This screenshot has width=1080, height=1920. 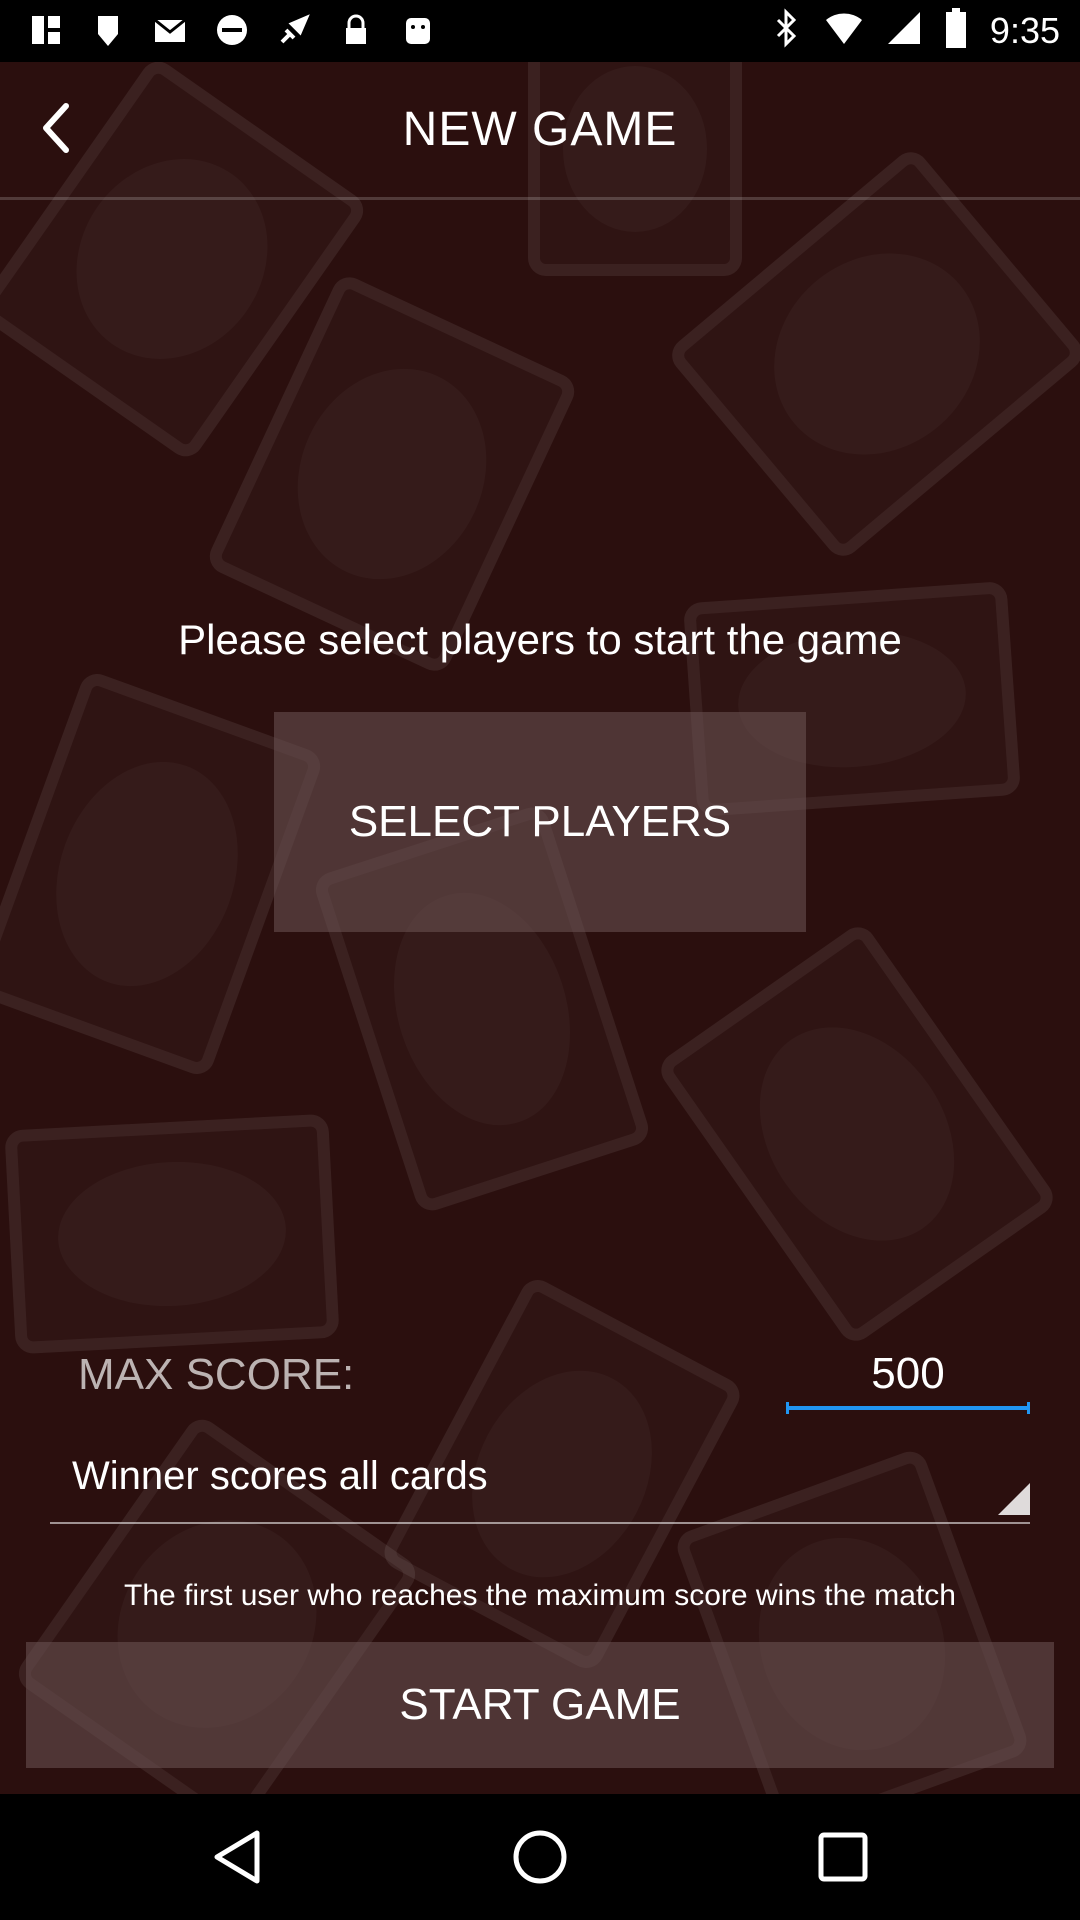 What do you see at coordinates (844, 30) in the screenshot?
I see `wifi-icon` at bounding box center [844, 30].